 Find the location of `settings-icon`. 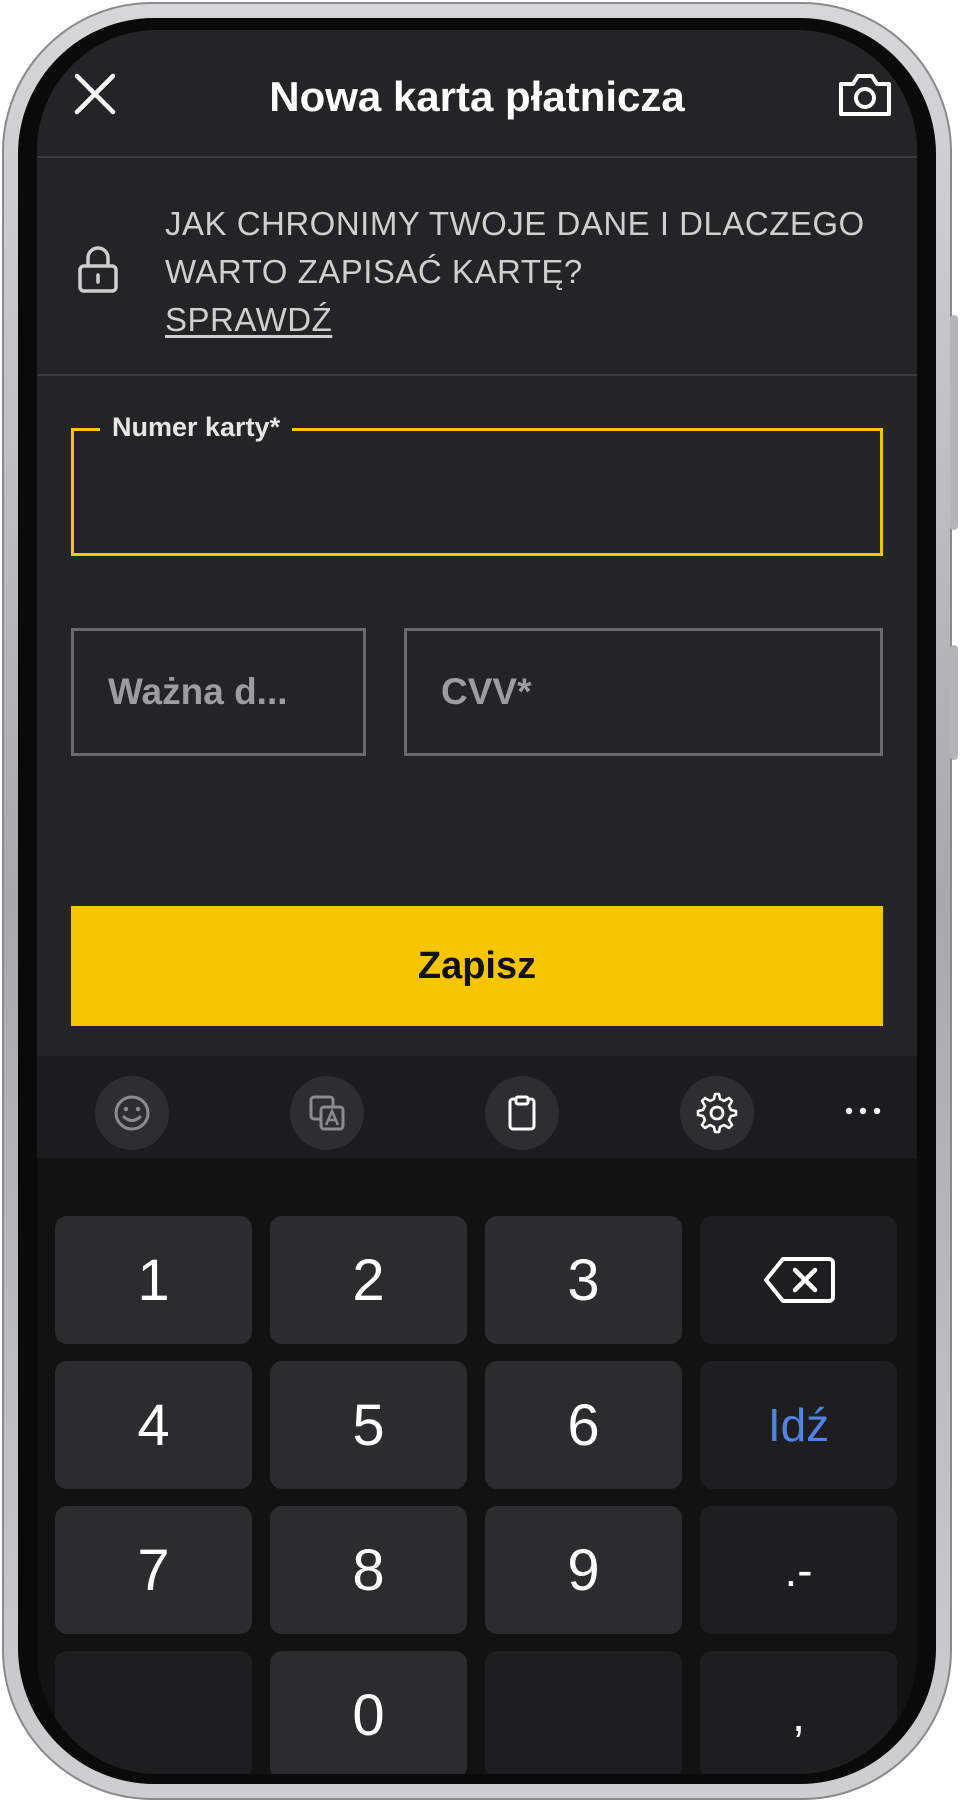

settings-icon is located at coordinates (717, 1113).